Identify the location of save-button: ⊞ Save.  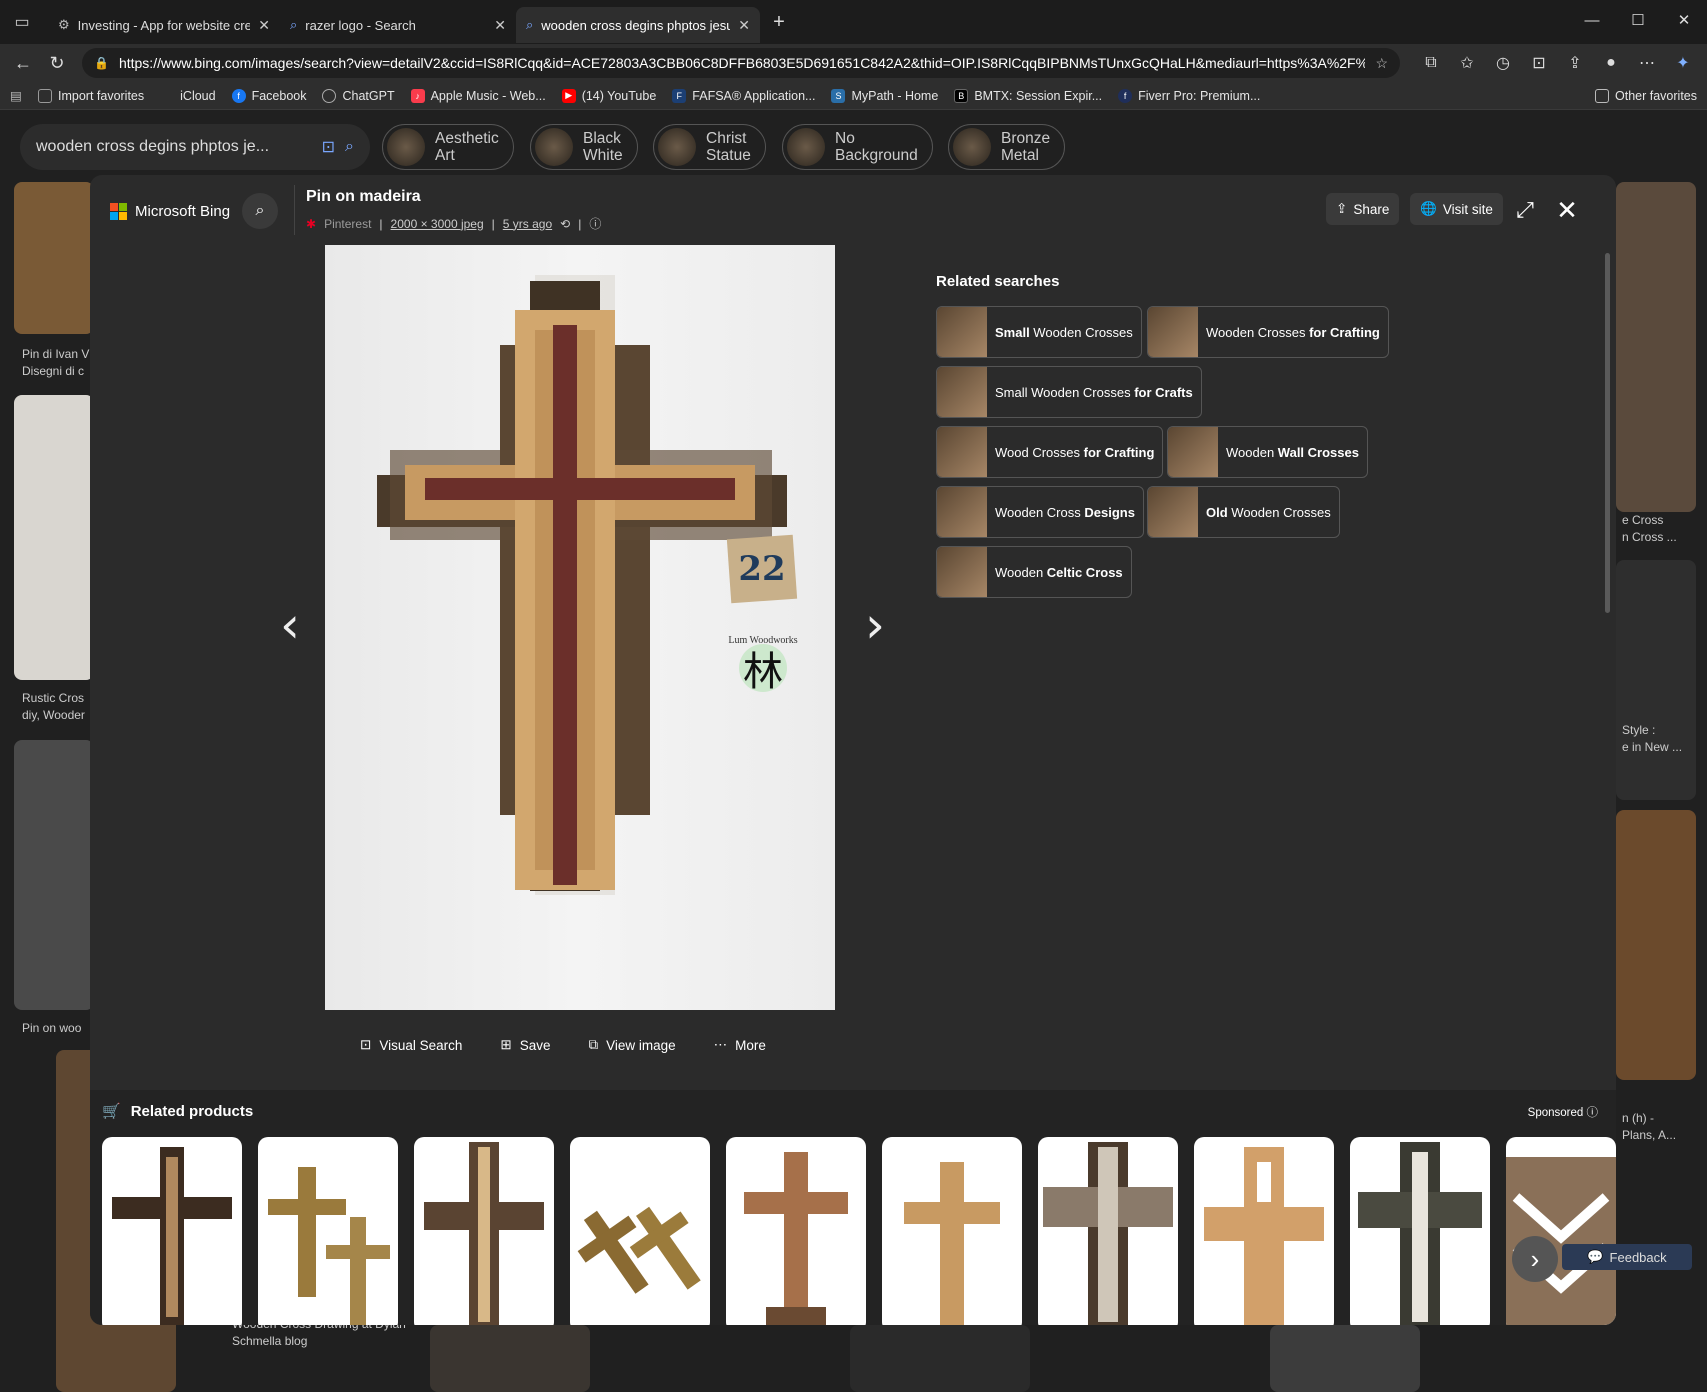
(525, 1045).